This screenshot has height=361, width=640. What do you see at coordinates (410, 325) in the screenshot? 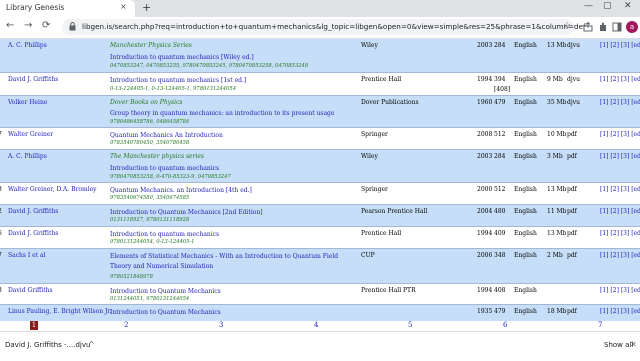
I see `page-link: 5` at bounding box center [410, 325].